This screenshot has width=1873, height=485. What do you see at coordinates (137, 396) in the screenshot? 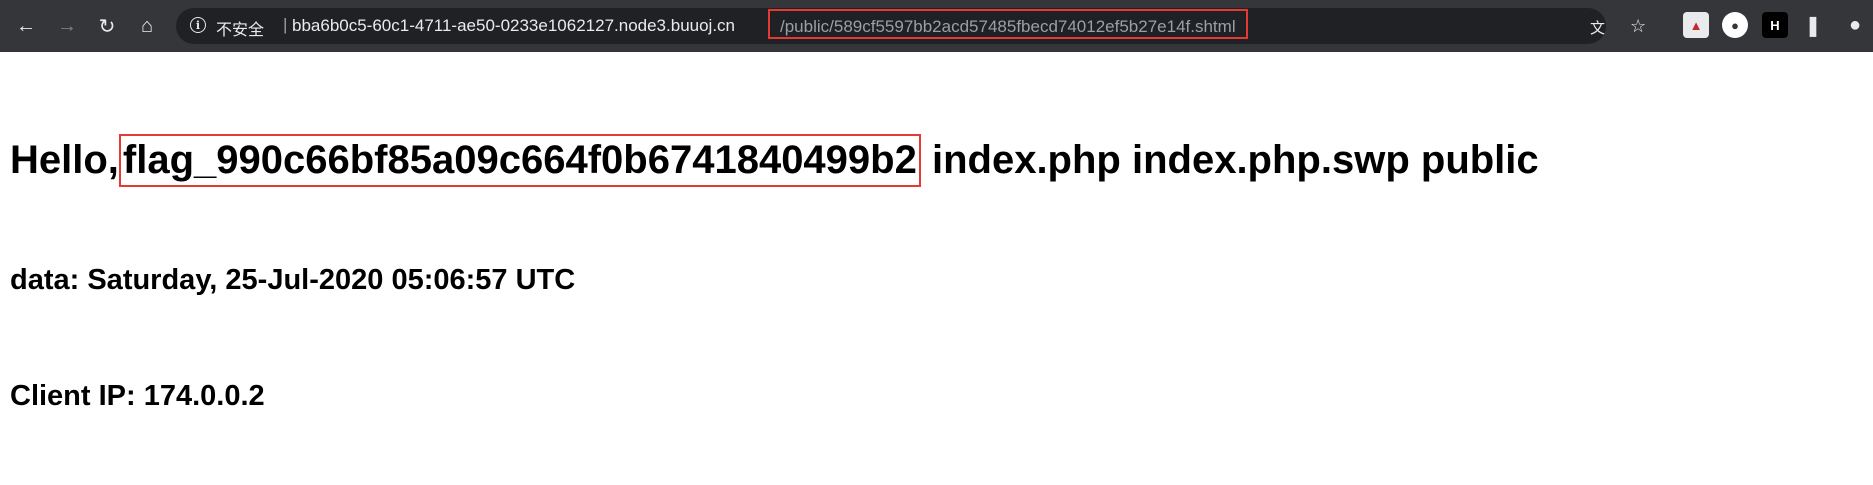
I see `client-ip-line: Client IP: 174.0.0.2` at bounding box center [137, 396].